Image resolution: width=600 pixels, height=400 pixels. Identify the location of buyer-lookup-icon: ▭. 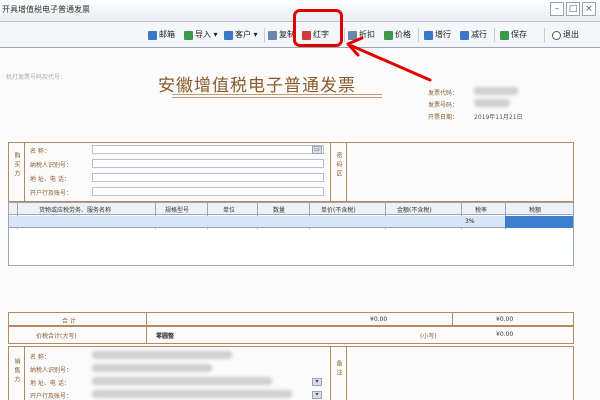
(317, 150).